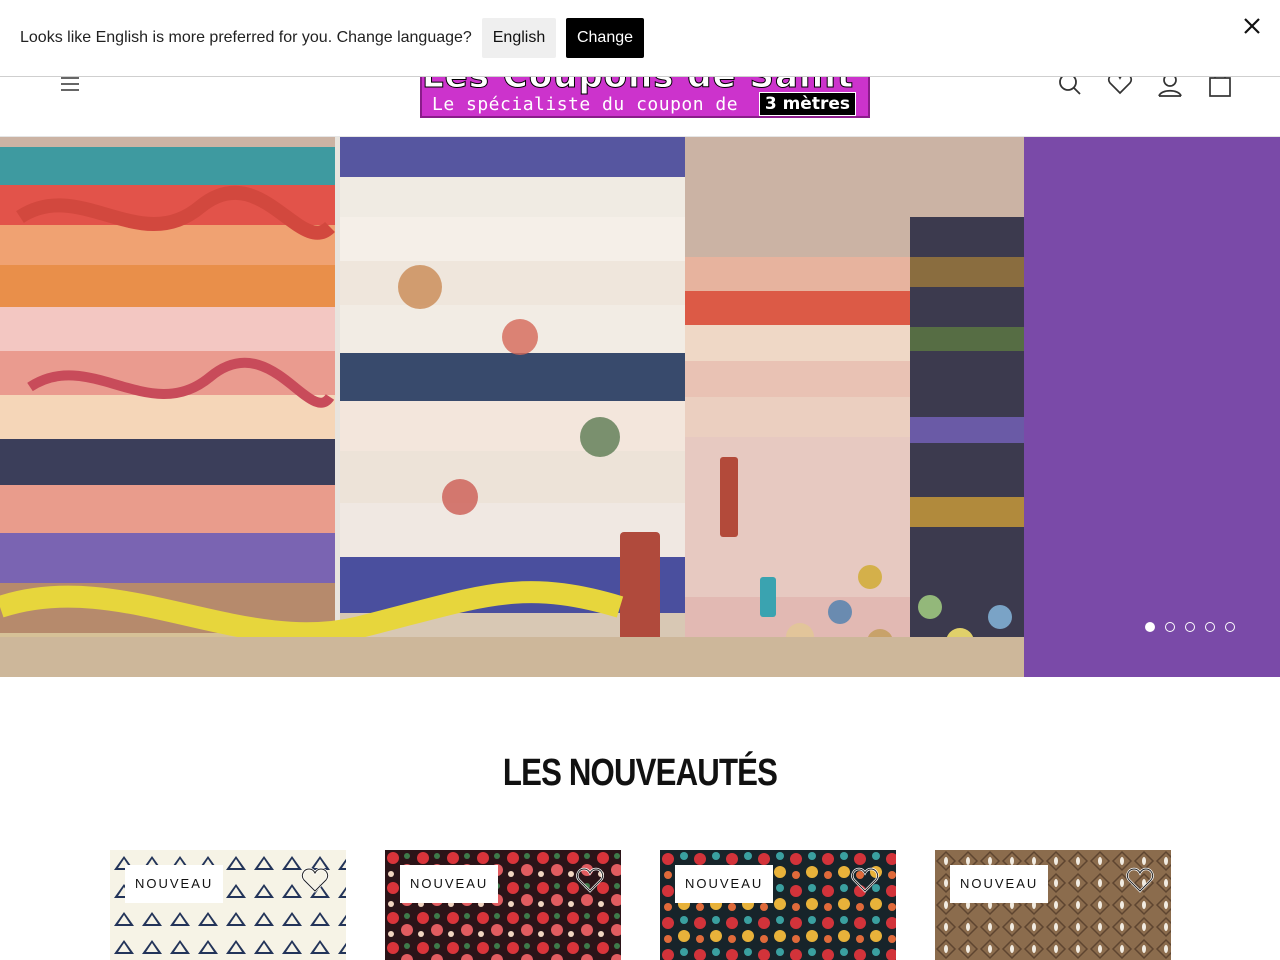 The height and width of the screenshot is (960, 1280). What do you see at coordinates (807, 104) in the screenshot?
I see `logo-badge: 3 mètres` at bounding box center [807, 104].